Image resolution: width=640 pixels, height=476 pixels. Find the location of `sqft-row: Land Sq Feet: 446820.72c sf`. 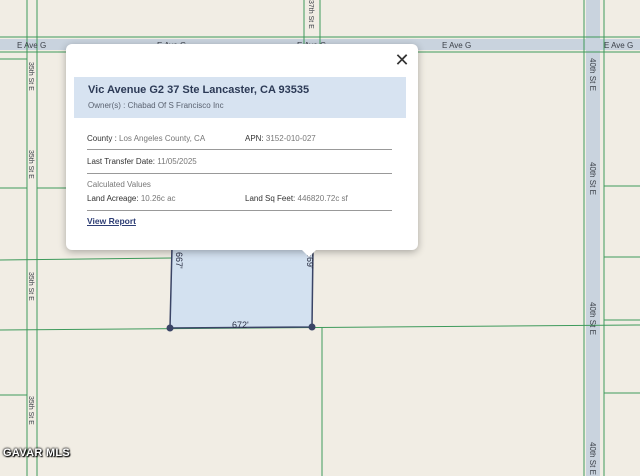

sqft-row: Land Sq Feet: 446820.72c sf is located at coordinates (296, 198).